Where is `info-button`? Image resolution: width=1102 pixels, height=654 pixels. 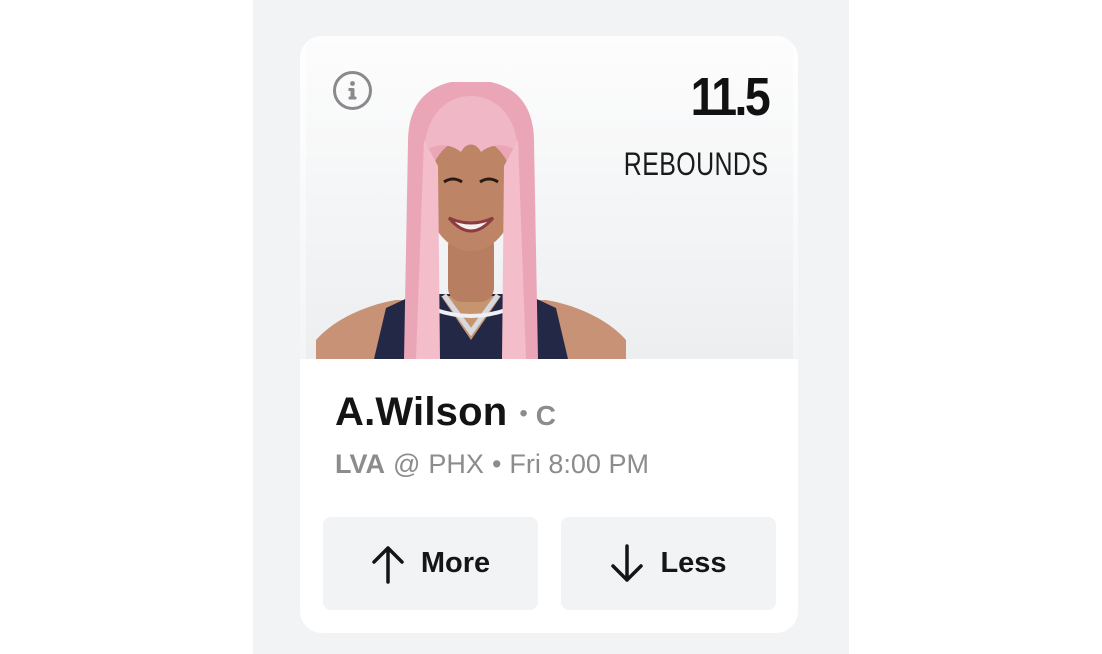
info-button is located at coordinates (352, 90).